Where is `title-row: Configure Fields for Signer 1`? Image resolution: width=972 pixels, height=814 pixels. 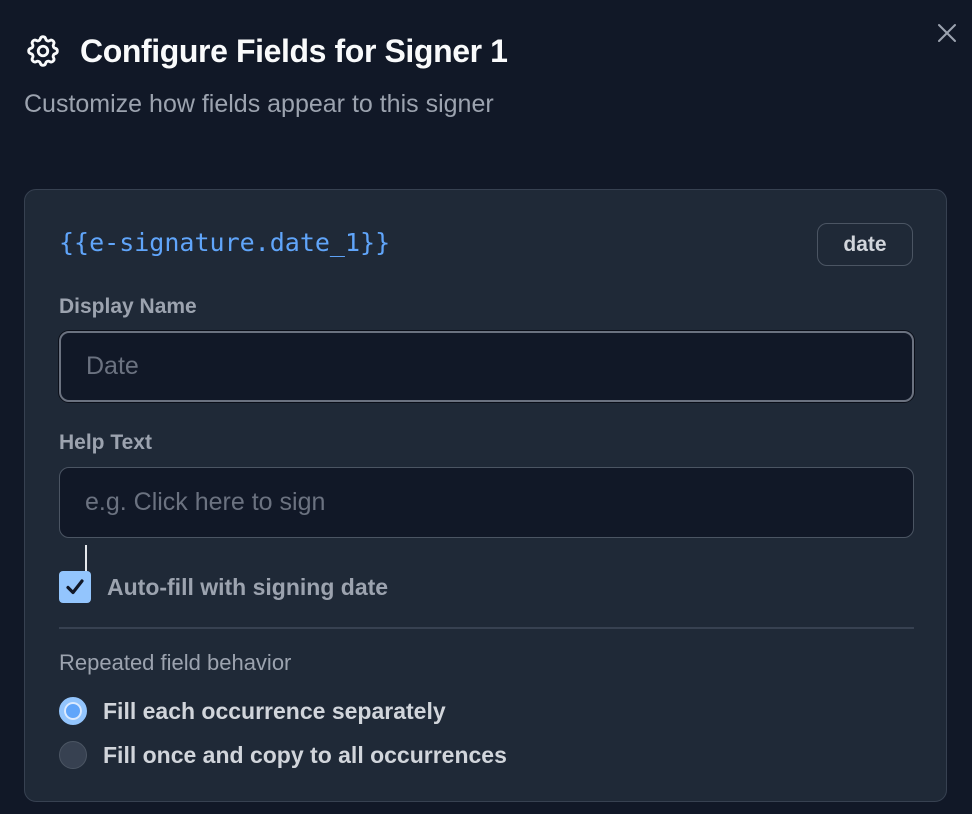
title-row: Configure Fields for Signer 1 is located at coordinates (266, 51).